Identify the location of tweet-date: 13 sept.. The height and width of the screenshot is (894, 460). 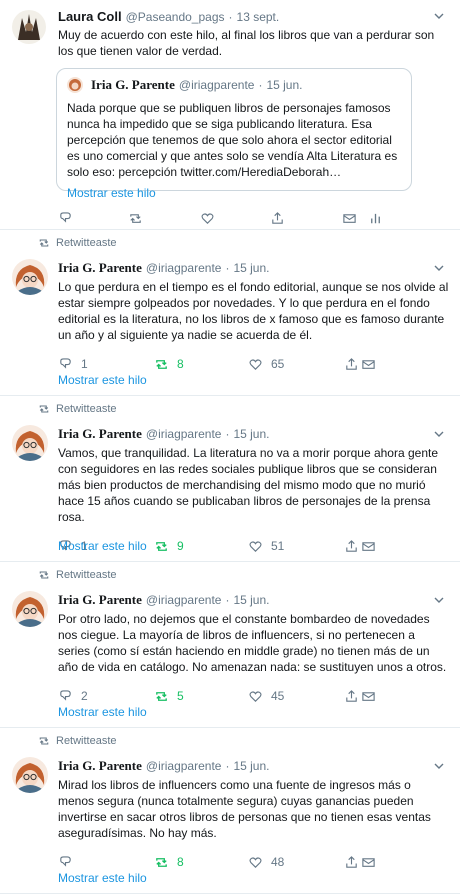
(258, 17).